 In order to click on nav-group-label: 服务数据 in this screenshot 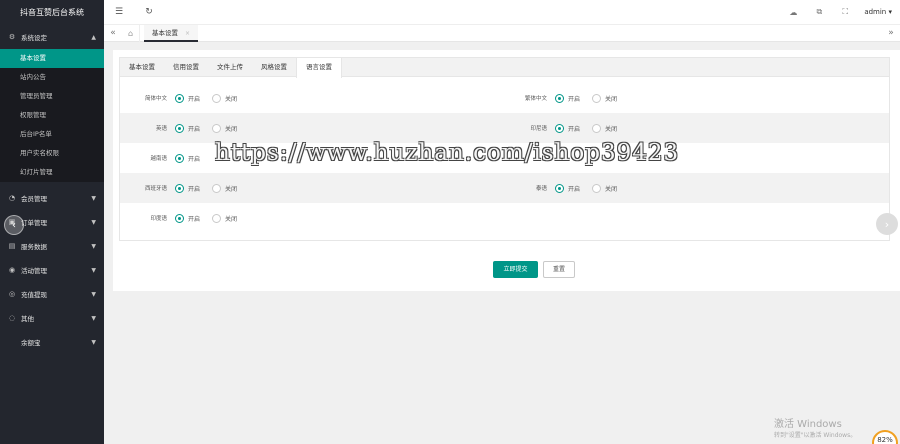, I will do `click(34, 247)`.